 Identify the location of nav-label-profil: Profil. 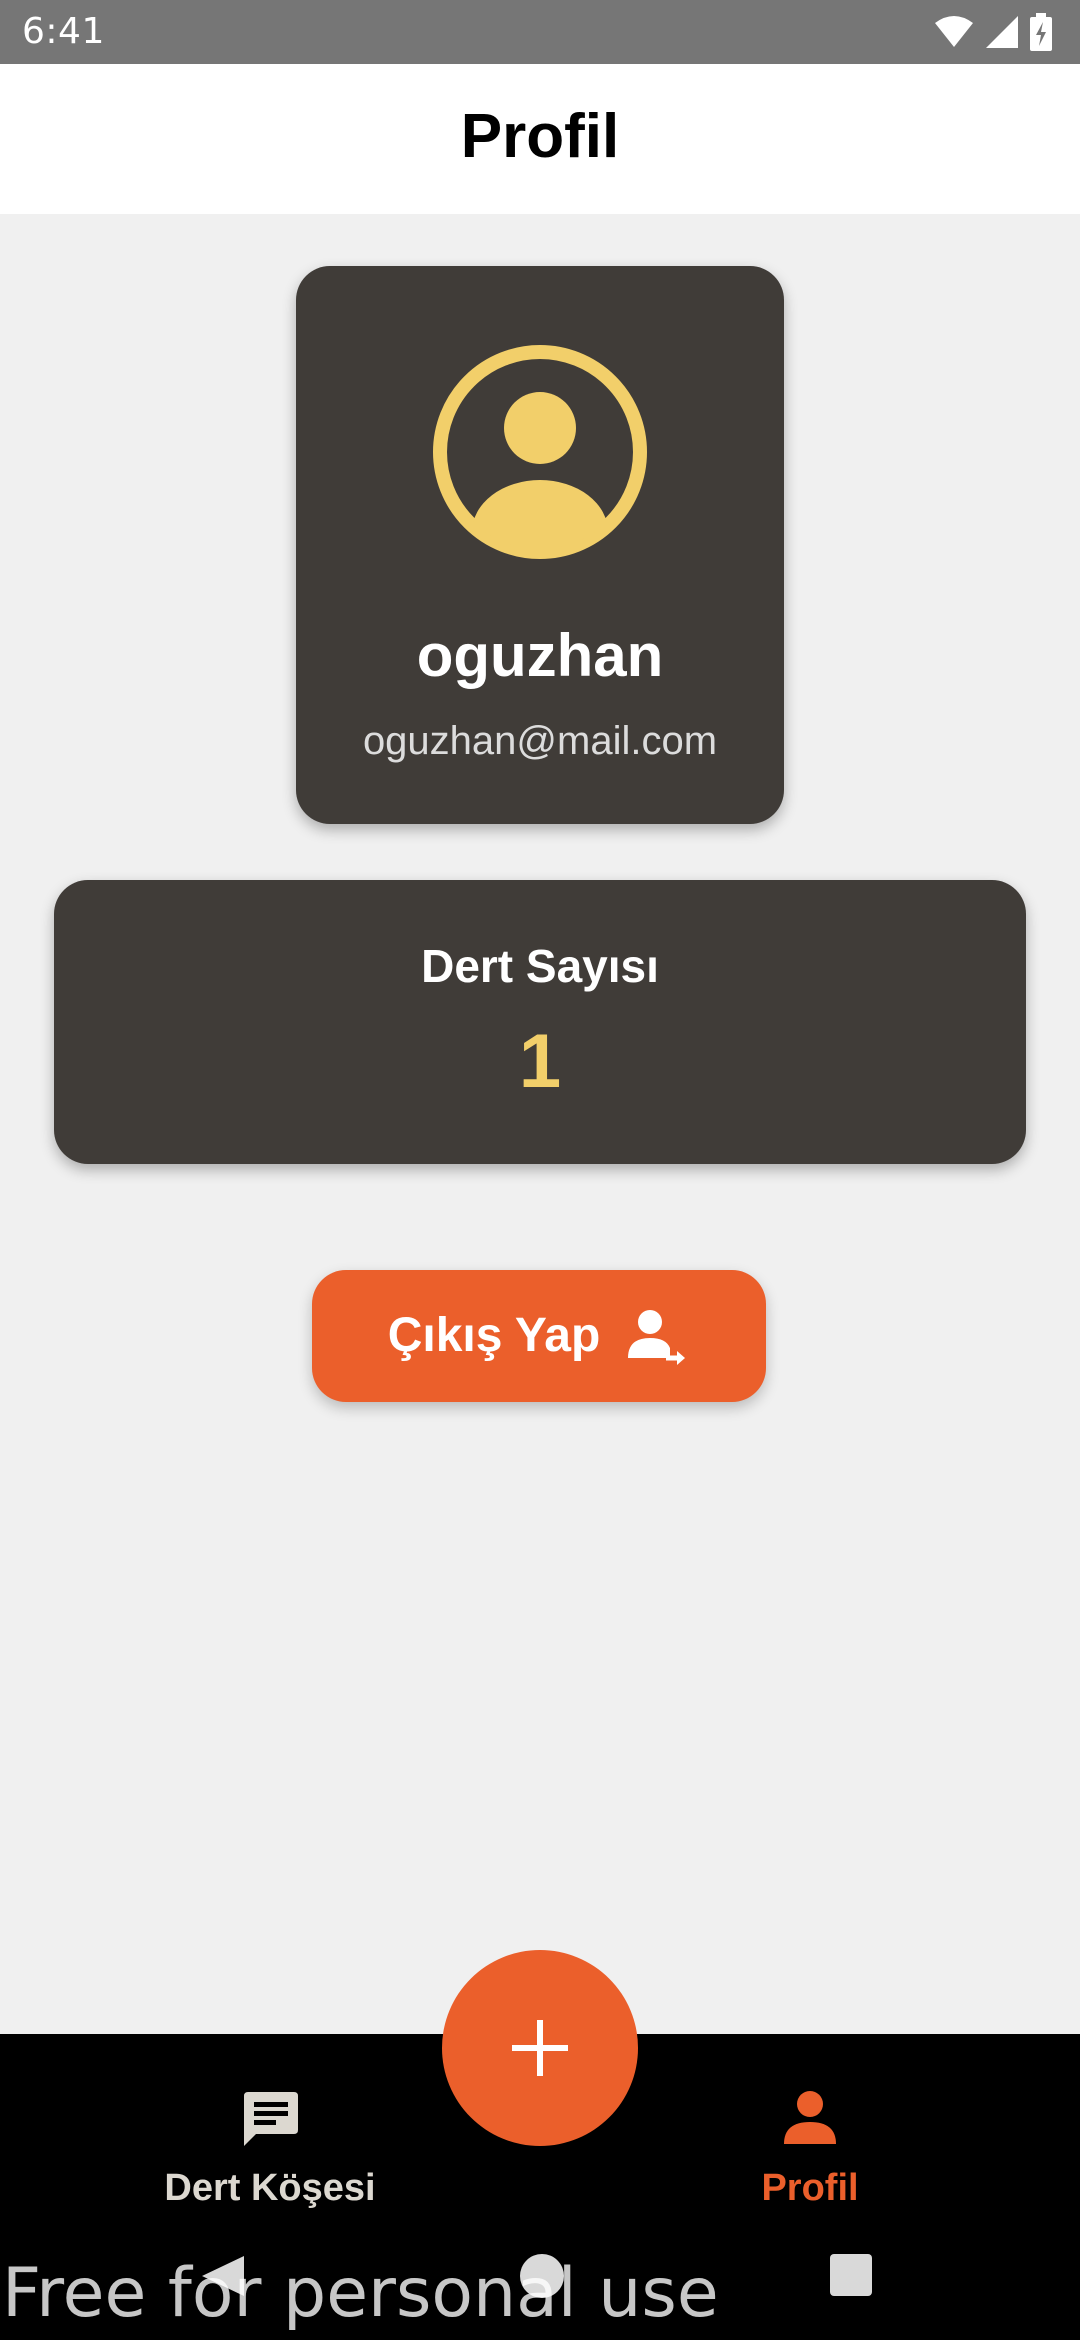
(810, 2188).